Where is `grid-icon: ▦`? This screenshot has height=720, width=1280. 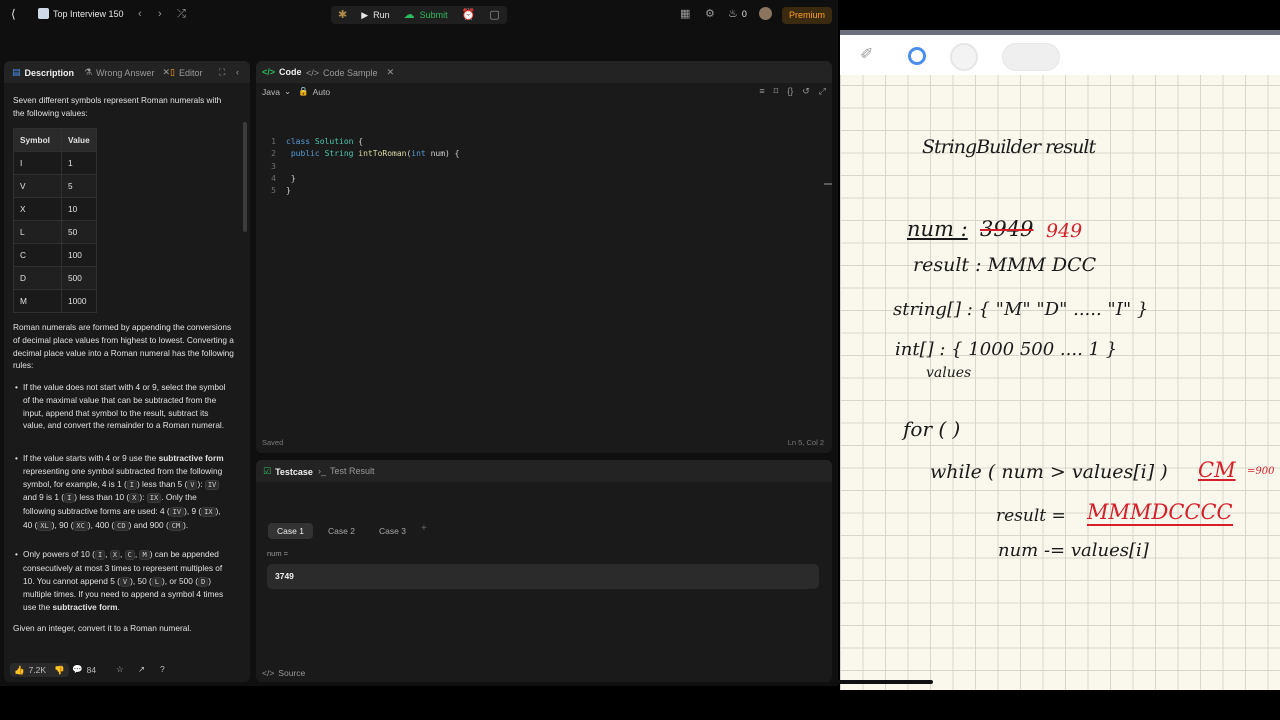 grid-icon: ▦ is located at coordinates (685, 14).